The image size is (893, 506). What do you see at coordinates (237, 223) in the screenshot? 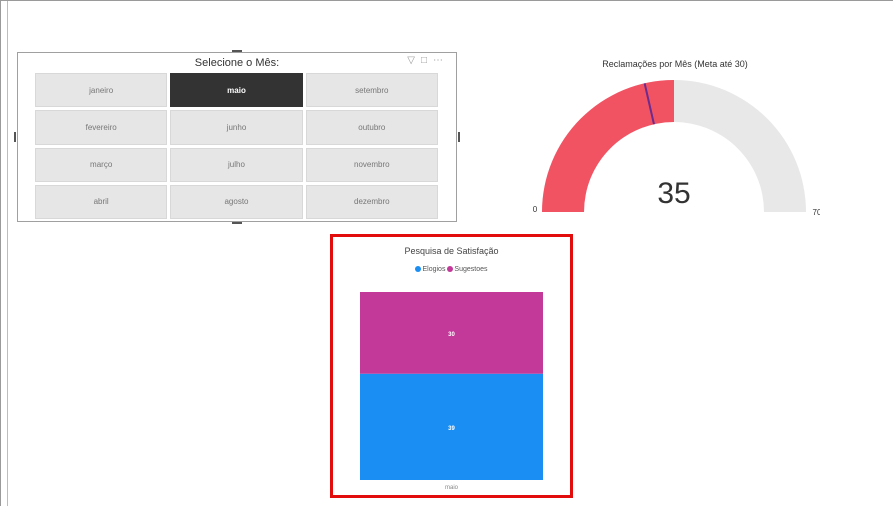
I see `resize-handle-bottom` at bounding box center [237, 223].